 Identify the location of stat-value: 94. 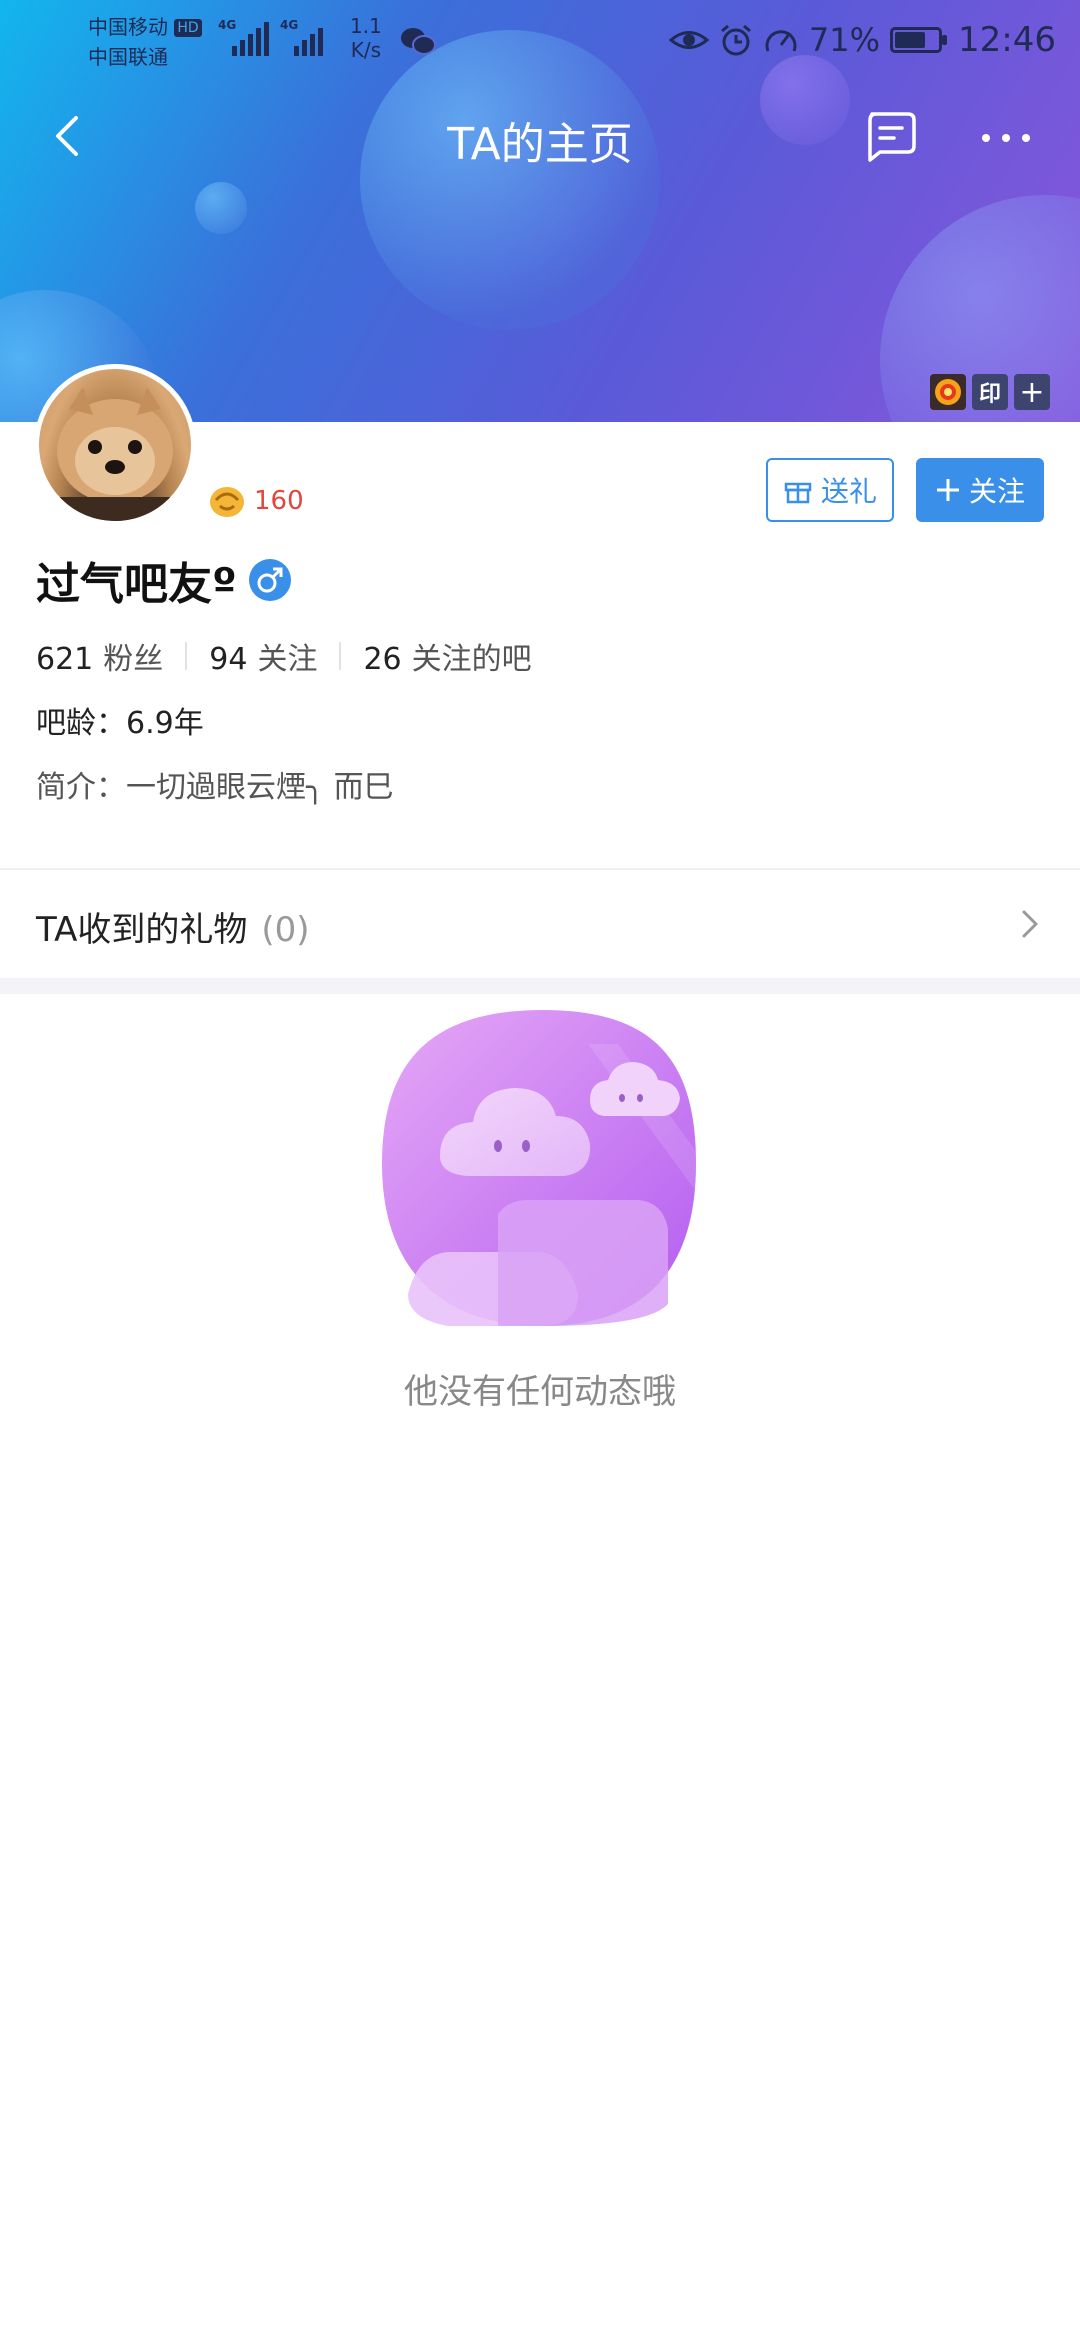
(228, 659).